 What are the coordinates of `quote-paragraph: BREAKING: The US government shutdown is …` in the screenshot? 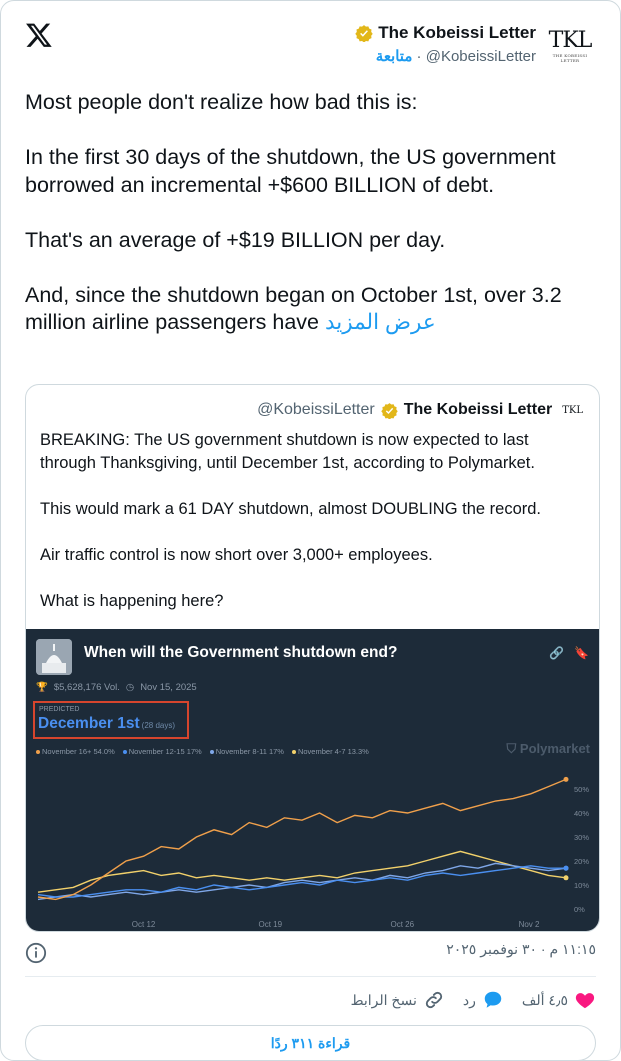 It's located at (287, 451).